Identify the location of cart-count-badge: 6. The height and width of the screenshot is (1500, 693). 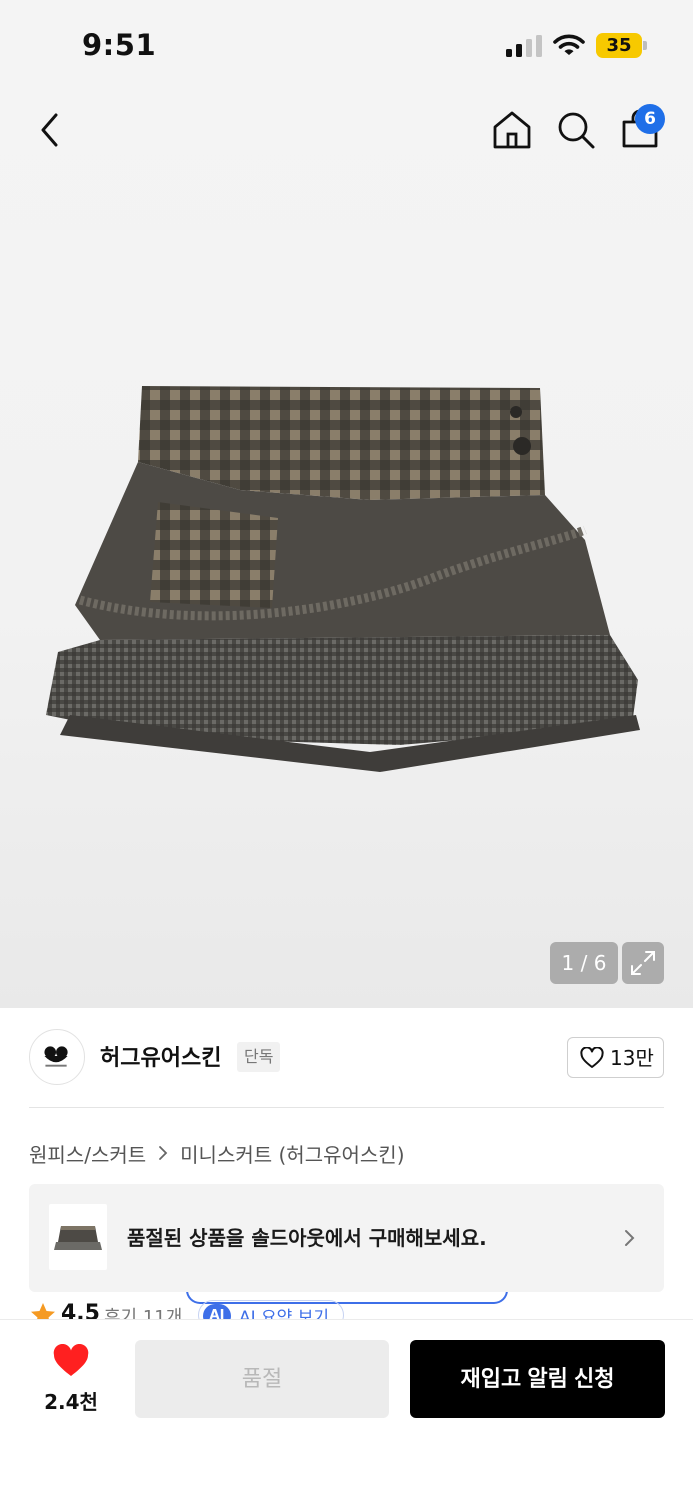
(650, 119).